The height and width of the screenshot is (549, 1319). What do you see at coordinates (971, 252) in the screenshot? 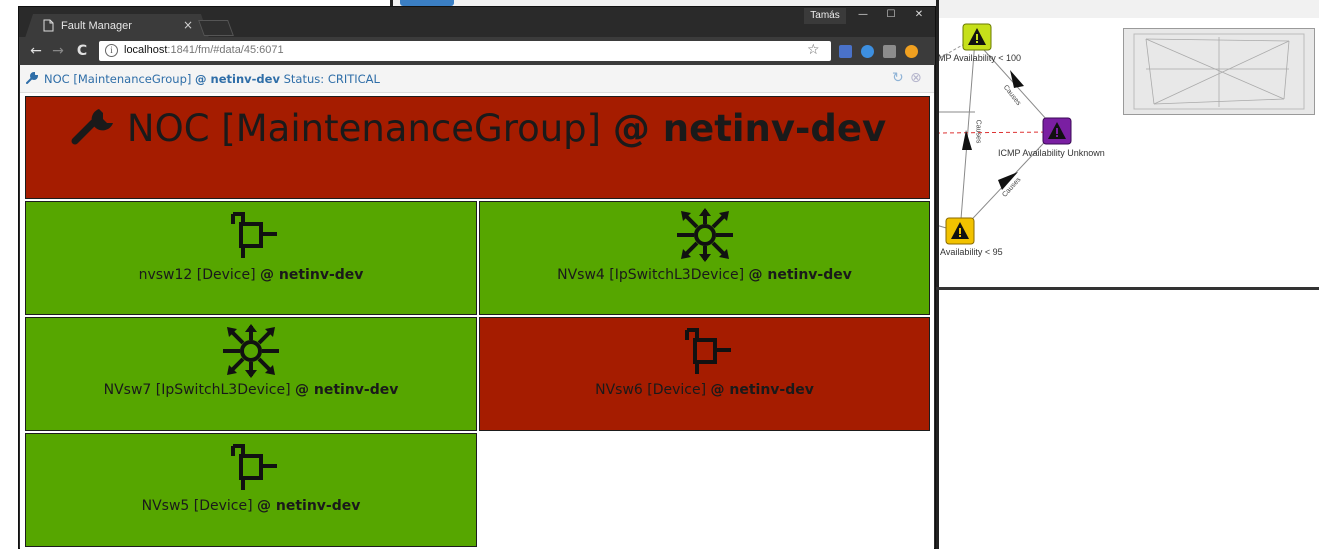
I see `graph-node-label: Availability < 95` at bounding box center [971, 252].